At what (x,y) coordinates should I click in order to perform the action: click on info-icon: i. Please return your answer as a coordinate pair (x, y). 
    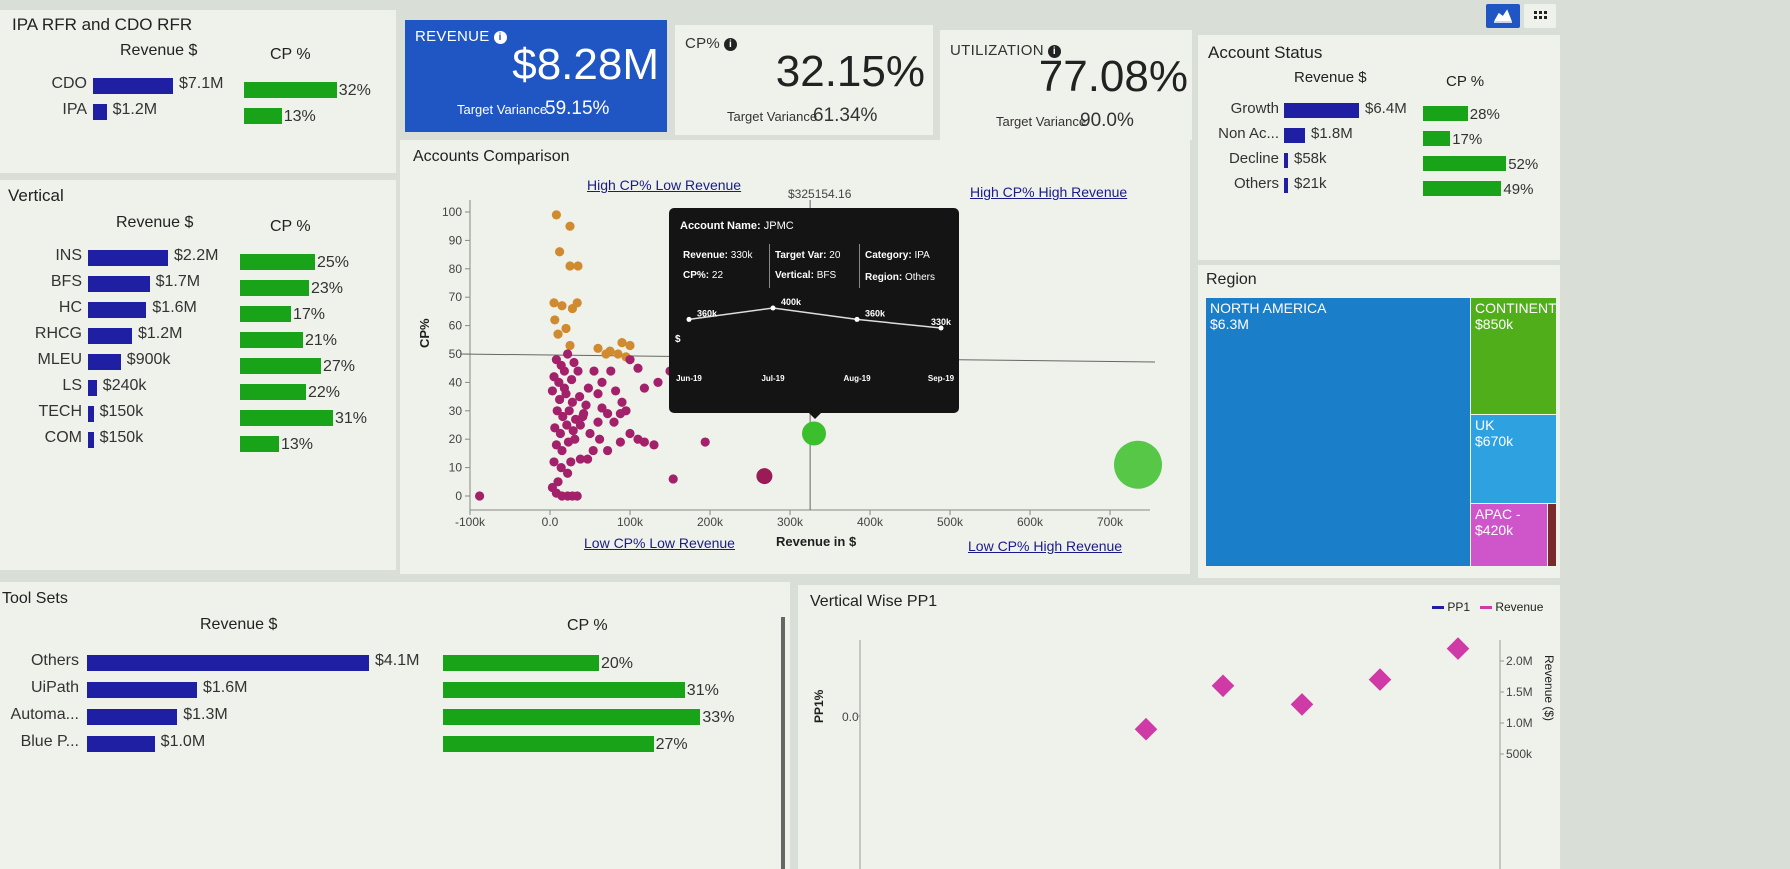
    Looking at the image, I should click on (731, 44).